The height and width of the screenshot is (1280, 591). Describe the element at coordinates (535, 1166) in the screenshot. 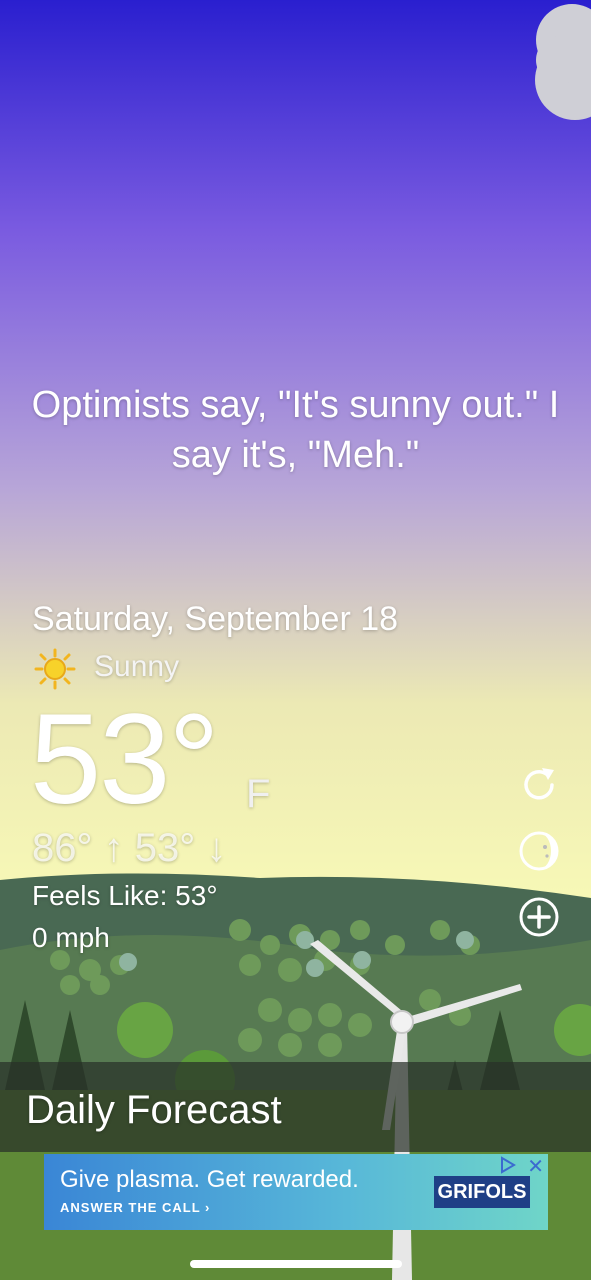

I see `ad-close-icon: ✕` at that location.